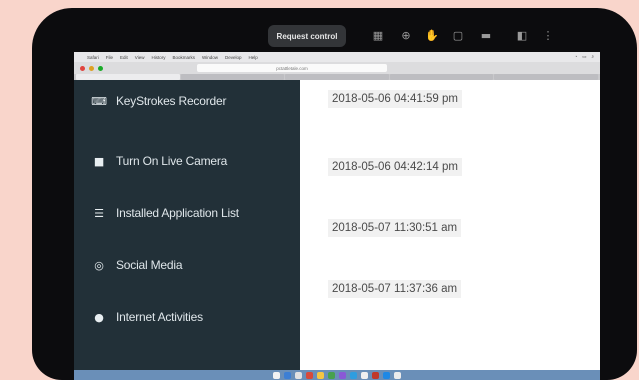 This screenshot has height=380, width=639. Describe the element at coordinates (395, 289) in the screenshot. I see `timestamp-cell: 2018-05-07 11:37:36 am` at that location.